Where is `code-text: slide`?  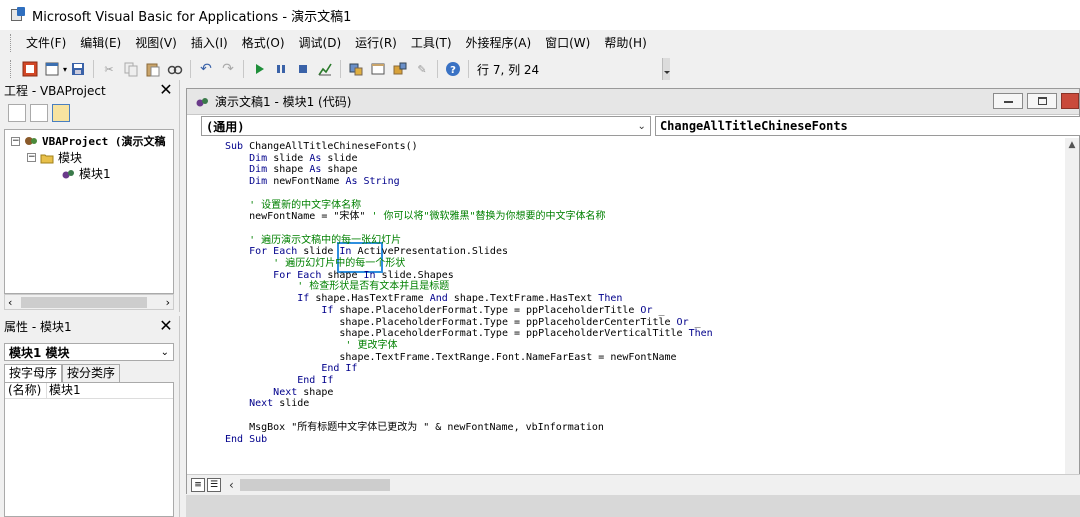
code-text: slide is located at coordinates (291, 158).